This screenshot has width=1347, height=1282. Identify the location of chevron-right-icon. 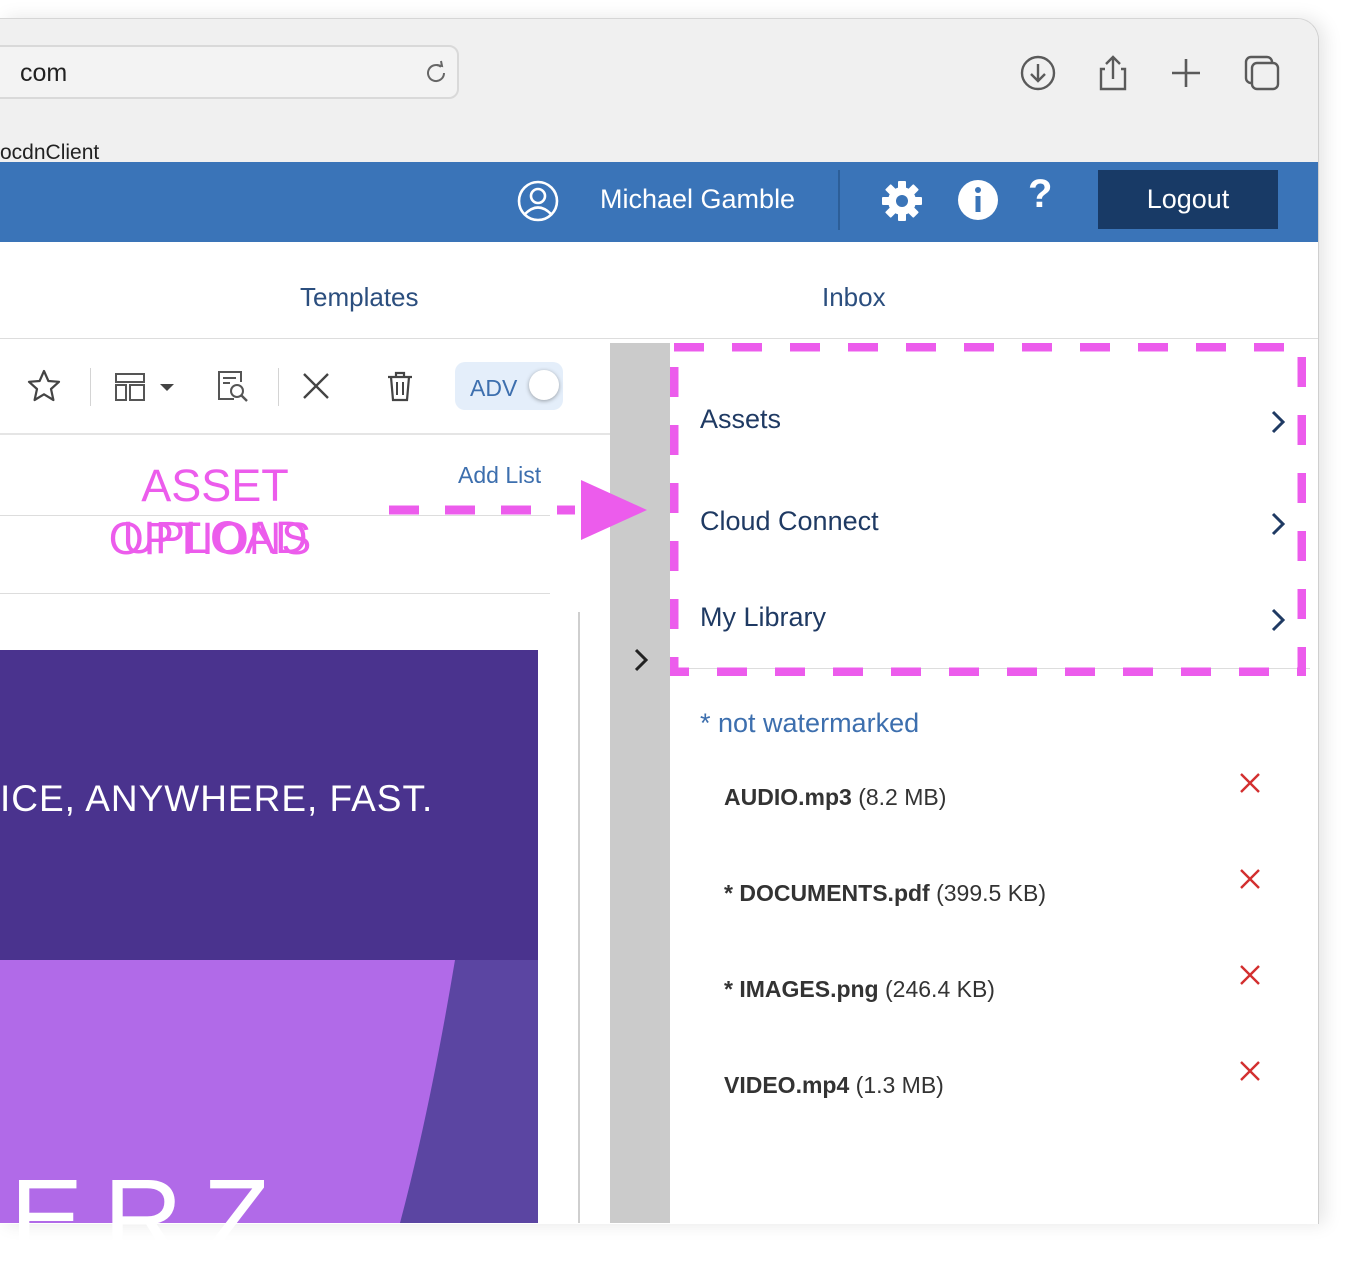
(641, 660).